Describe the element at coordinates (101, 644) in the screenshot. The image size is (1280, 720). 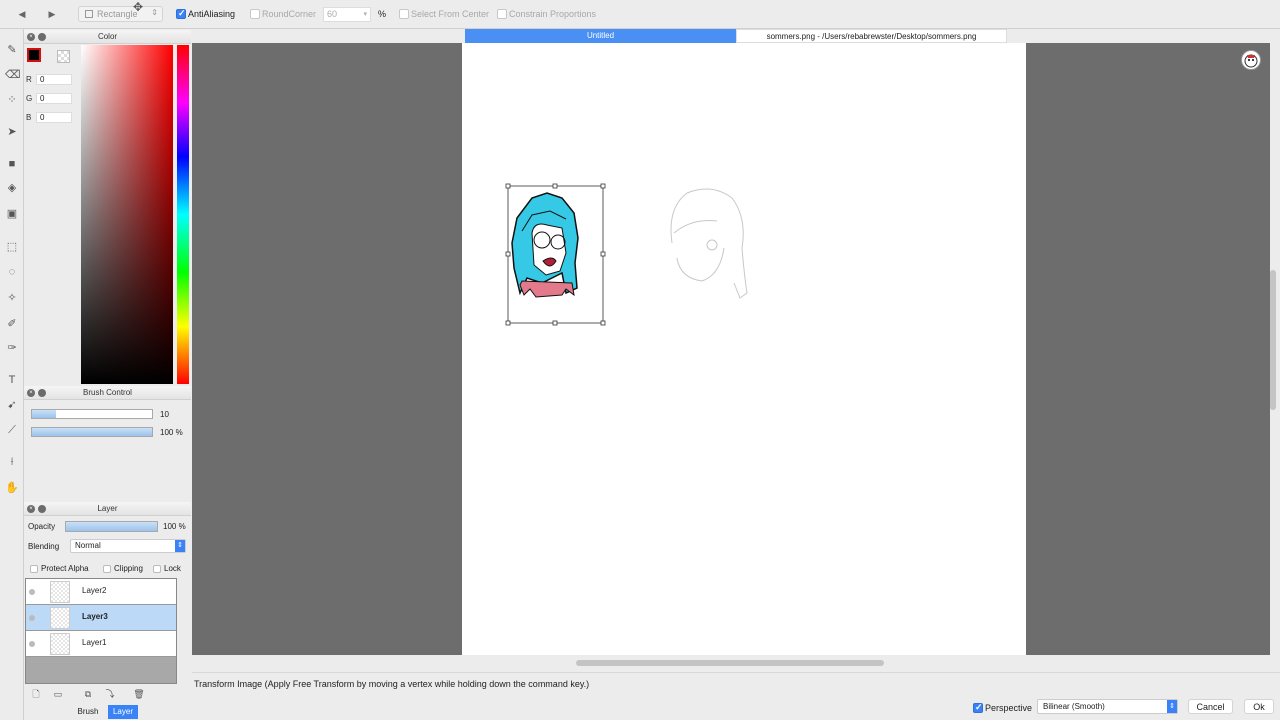
I see `layer-row-layer1: Layer1` at that location.